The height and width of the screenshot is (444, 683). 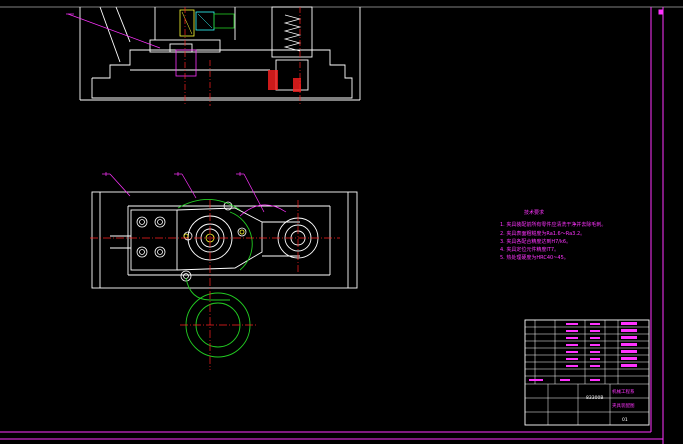 What do you see at coordinates (542, 233) in the screenshot?
I see `tech-req-item: 2. 夹具表面粗糙度为Ra1.6～Ra3.2。` at bounding box center [542, 233].